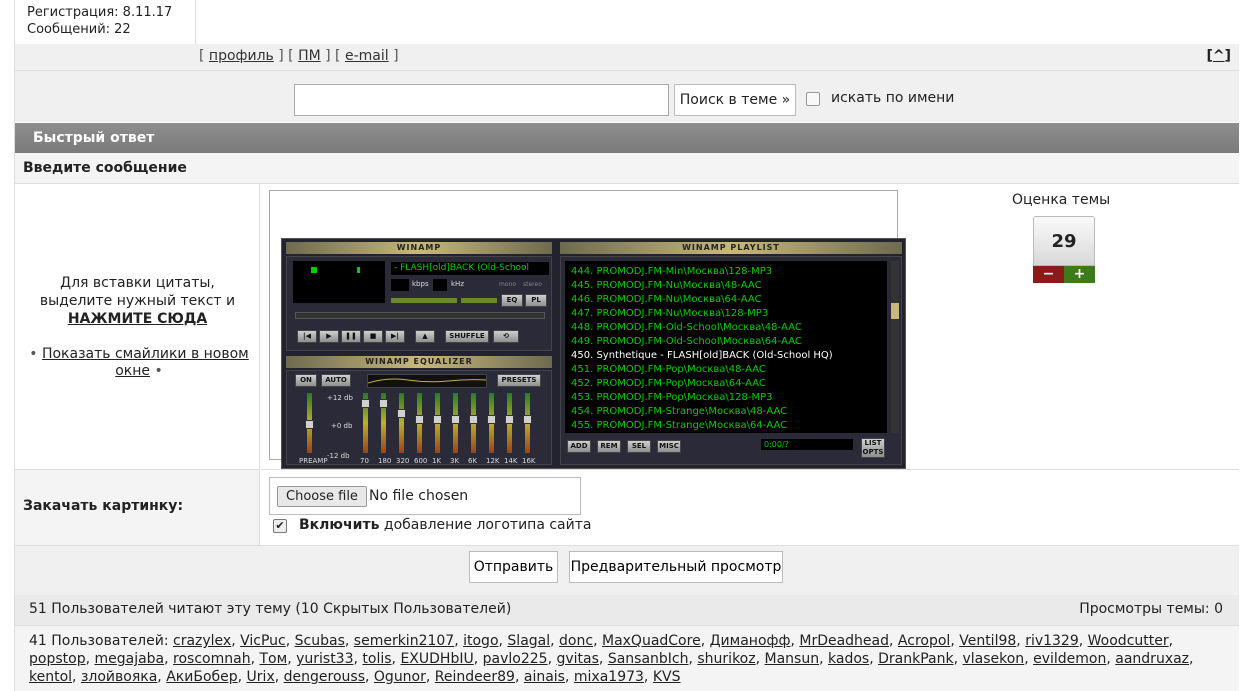 Image resolution: width=1240 pixels, height=691 pixels. What do you see at coordinates (513, 567) in the screenshot?
I see `send-button: Отправить` at bounding box center [513, 567].